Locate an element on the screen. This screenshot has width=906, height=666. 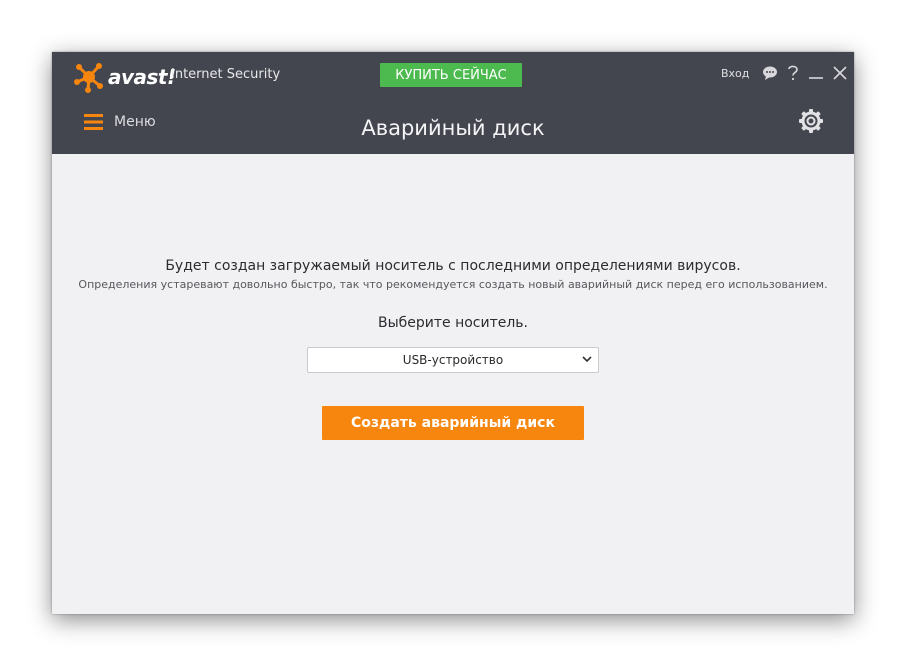
create-rescue-disk-button: Создать аварийный диск is located at coordinates (453, 423).